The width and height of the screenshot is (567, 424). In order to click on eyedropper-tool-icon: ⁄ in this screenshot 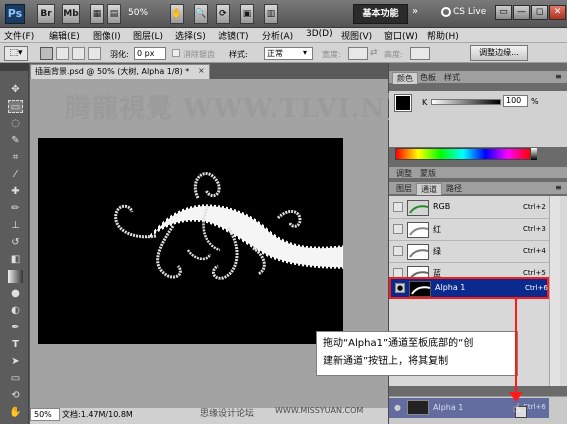, I will do `click(15, 174)`.